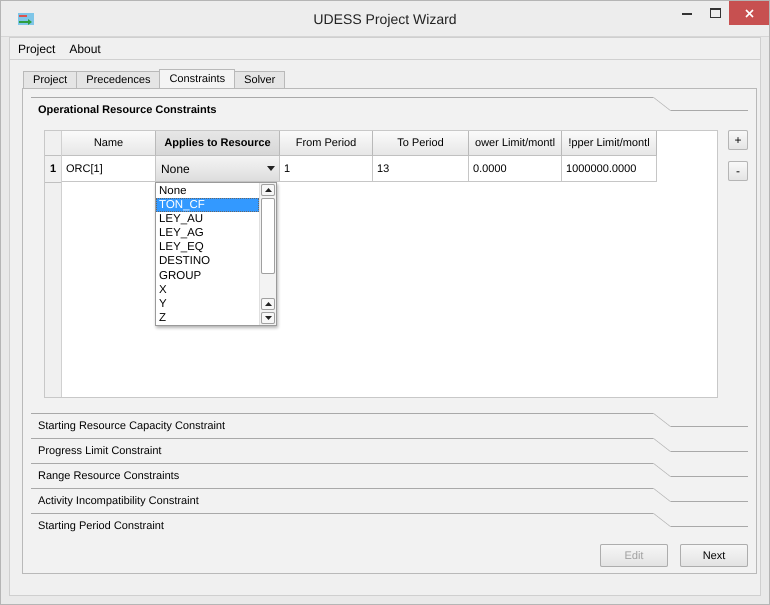 The image size is (770, 605). I want to click on close-icon, so click(749, 13).